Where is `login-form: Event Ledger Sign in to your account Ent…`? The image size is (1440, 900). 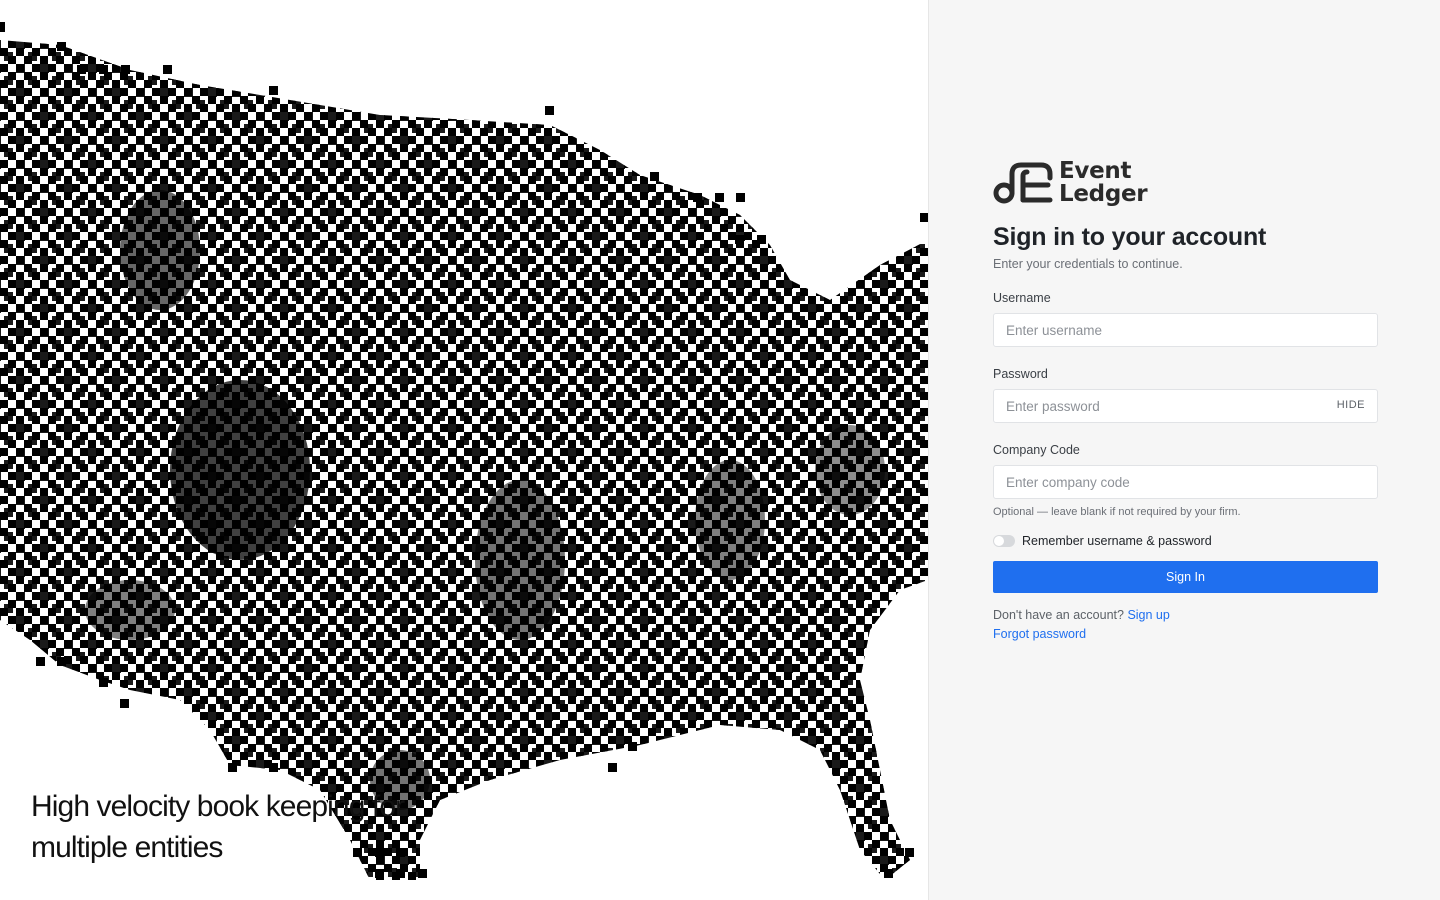
login-form: Event Ledger Sign in to your account Ent… is located at coordinates (1185, 399).